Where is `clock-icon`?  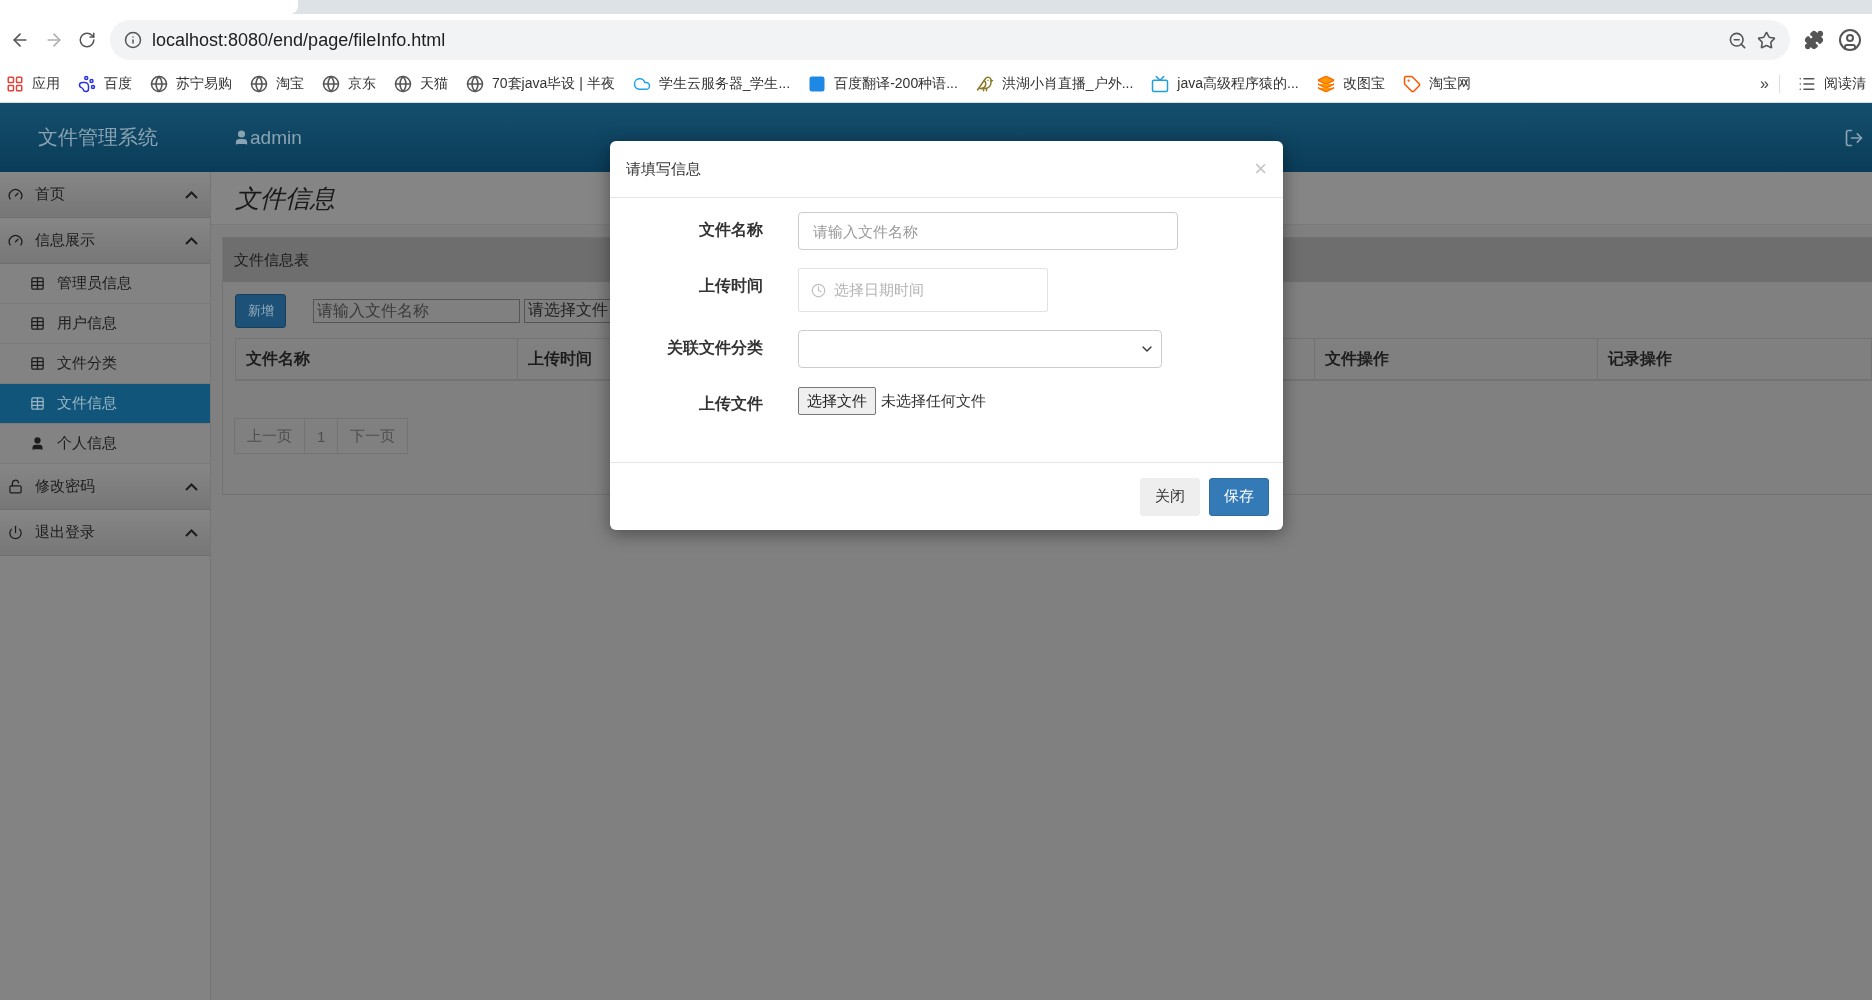
clock-icon is located at coordinates (818, 290).